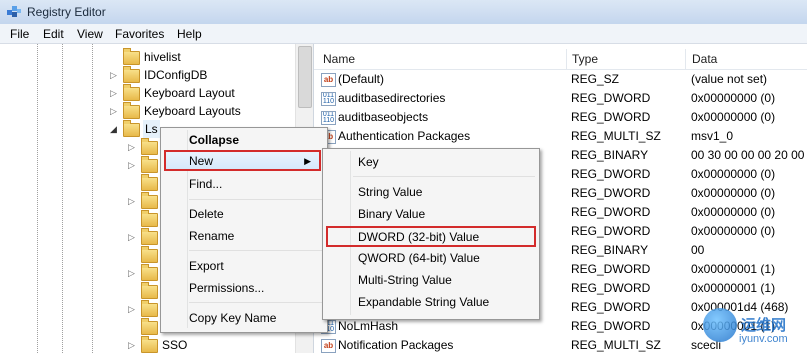 Image resolution: width=807 pixels, height=355 pixels. I want to click on binary-value-icon: 011 110, so click(328, 99).